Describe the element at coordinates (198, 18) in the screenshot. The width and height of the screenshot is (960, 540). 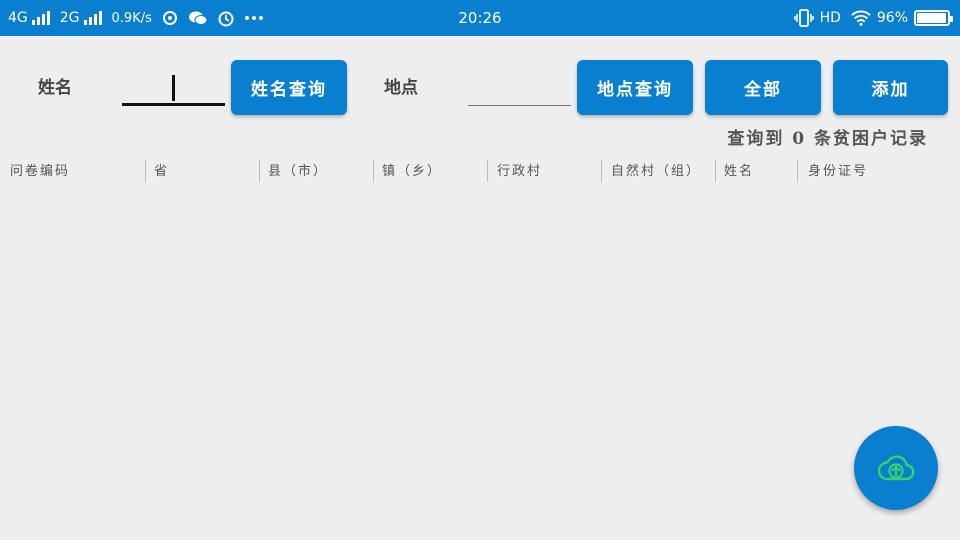
I see `wechat-icon` at that location.